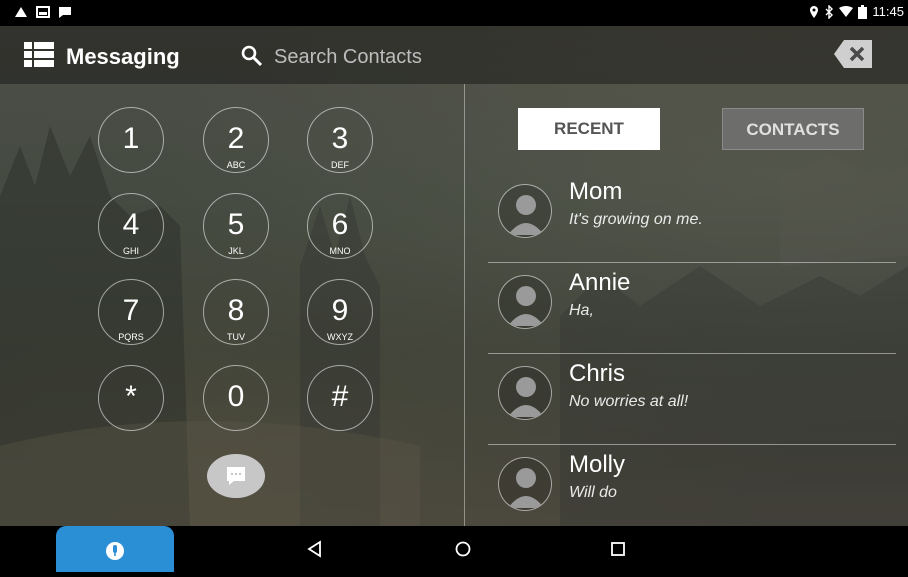  Describe the element at coordinates (123, 56) in the screenshot. I see `page-title: Messaging` at that location.